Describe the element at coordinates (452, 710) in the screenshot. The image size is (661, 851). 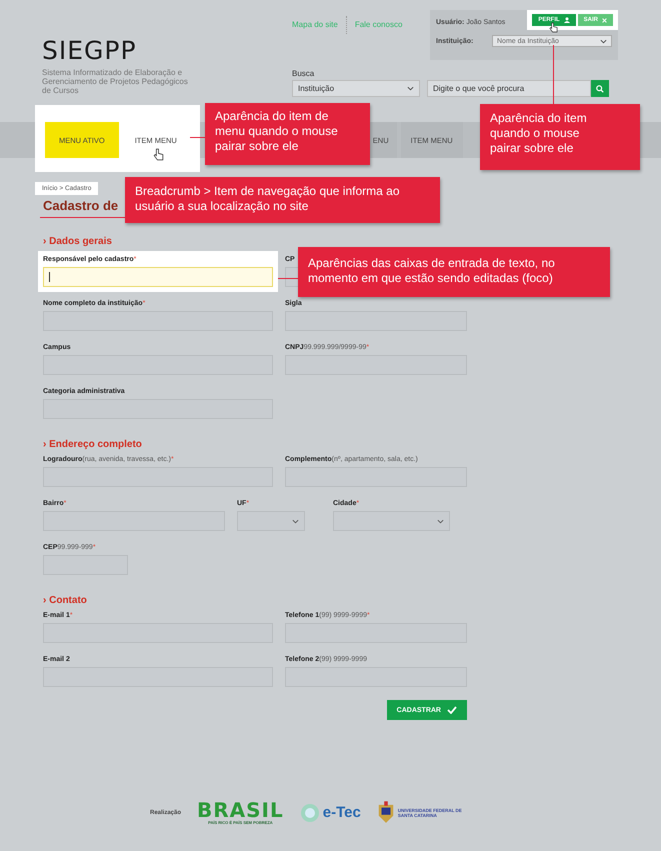
I see `checkmark-icon` at that location.